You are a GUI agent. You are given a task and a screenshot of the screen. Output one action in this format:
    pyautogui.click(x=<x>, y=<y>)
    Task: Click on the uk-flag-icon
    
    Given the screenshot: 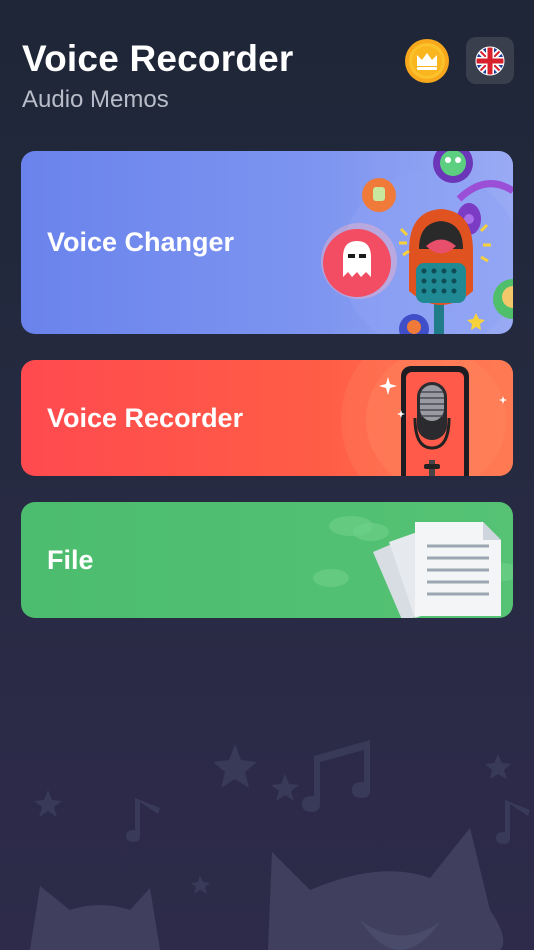 What is the action you would take?
    pyautogui.click(x=490, y=60)
    